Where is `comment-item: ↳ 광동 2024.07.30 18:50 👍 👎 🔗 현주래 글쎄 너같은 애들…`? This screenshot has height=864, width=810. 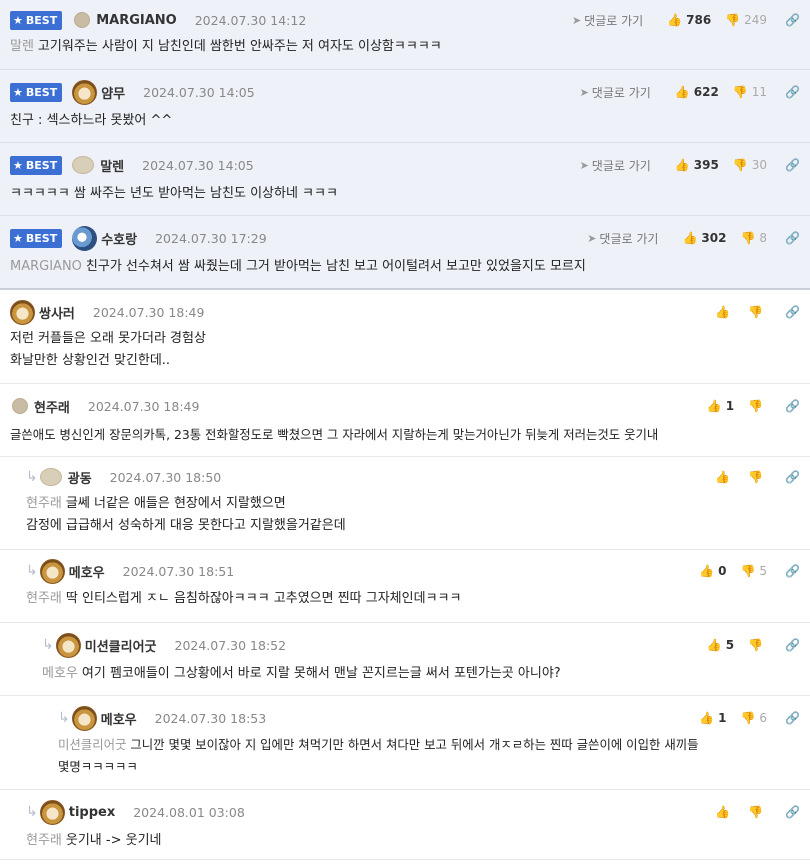
comment-item: ↳ 광동 2024.07.30 18:50 👍 👎 🔗 현주래 글쎄 너같은 애들… is located at coordinates (405, 503).